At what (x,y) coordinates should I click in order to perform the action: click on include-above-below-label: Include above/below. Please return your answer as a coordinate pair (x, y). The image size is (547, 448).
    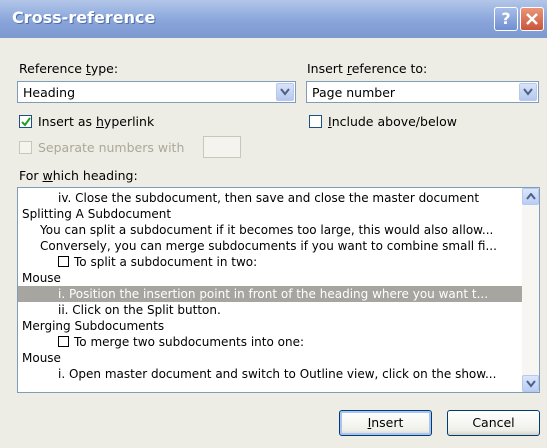
    Looking at the image, I should click on (392, 121).